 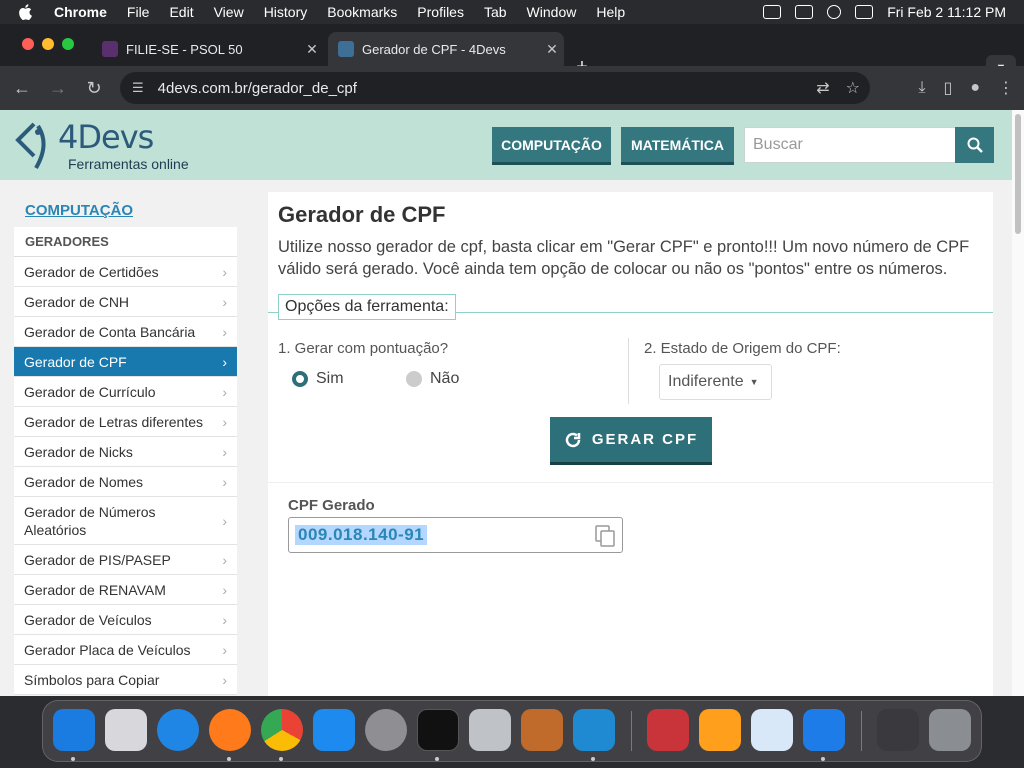 I want to click on search-icon, so click(x=834, y=12).